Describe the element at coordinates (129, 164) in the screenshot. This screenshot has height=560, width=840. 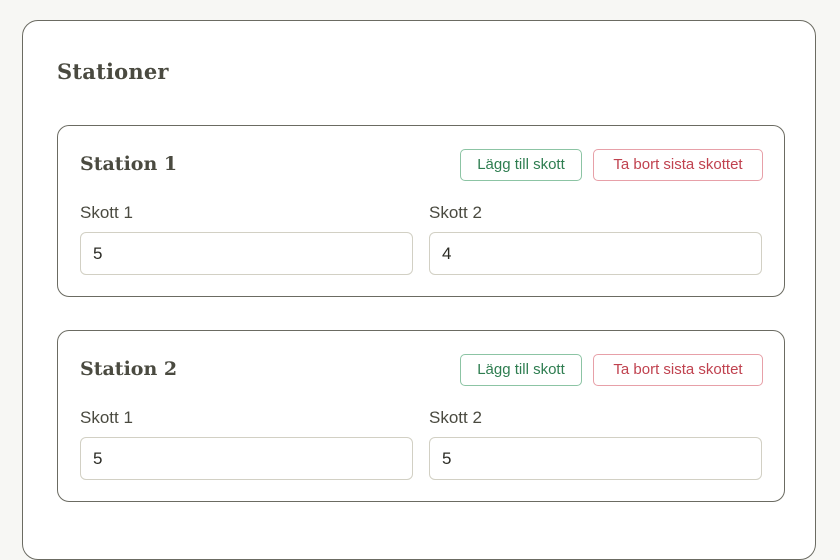
I see `station-title: Station 1` at that location.